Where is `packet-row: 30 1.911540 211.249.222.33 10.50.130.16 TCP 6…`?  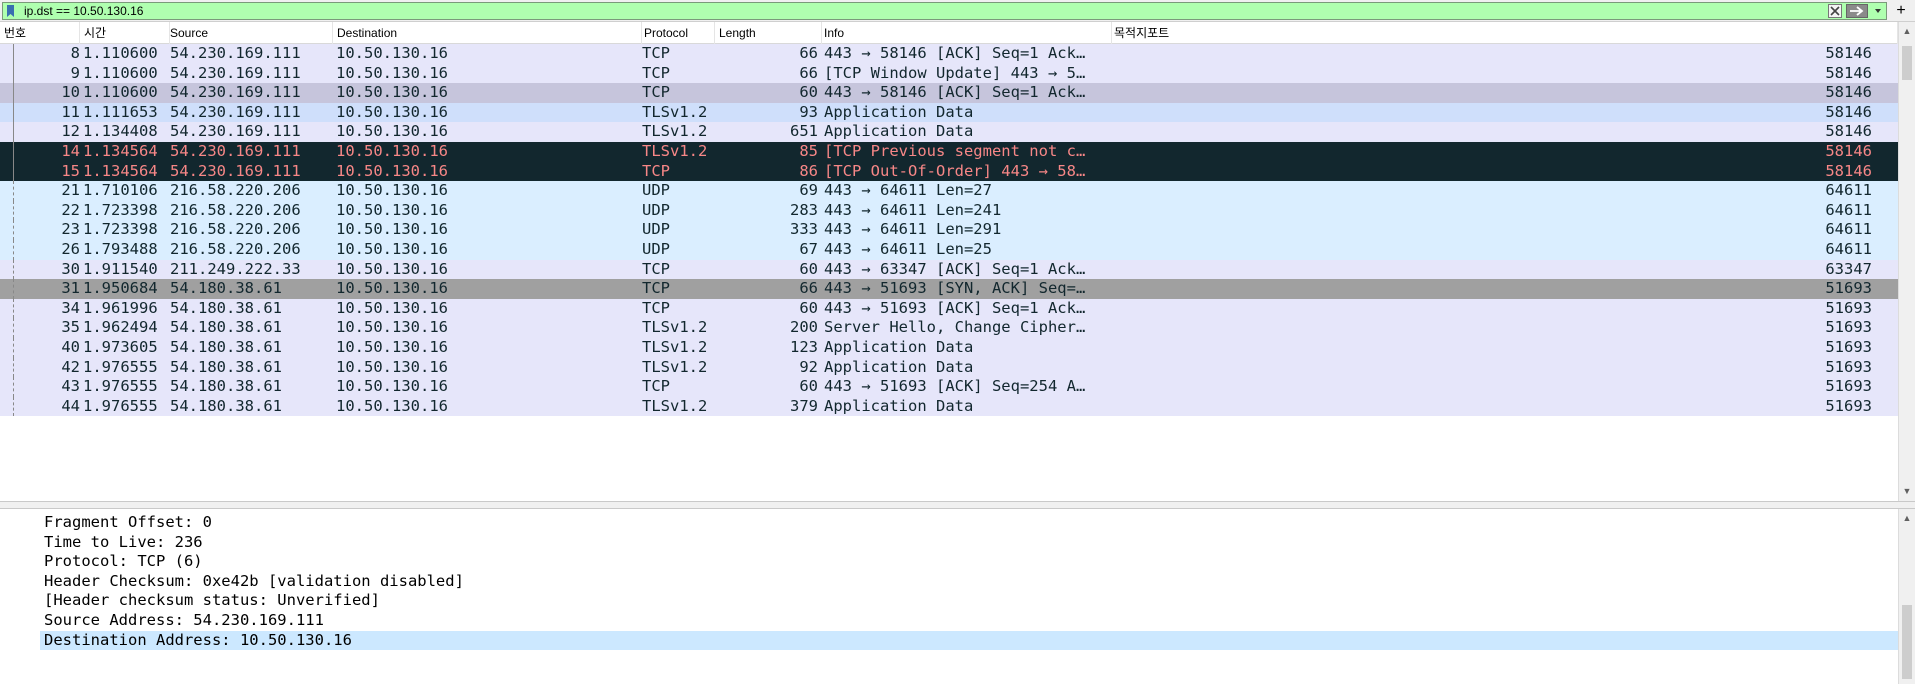
packet-row: 30 1.911540 211.249.222.33 10.50.130.16 TCP 6… is located at coordinates (949, 269).